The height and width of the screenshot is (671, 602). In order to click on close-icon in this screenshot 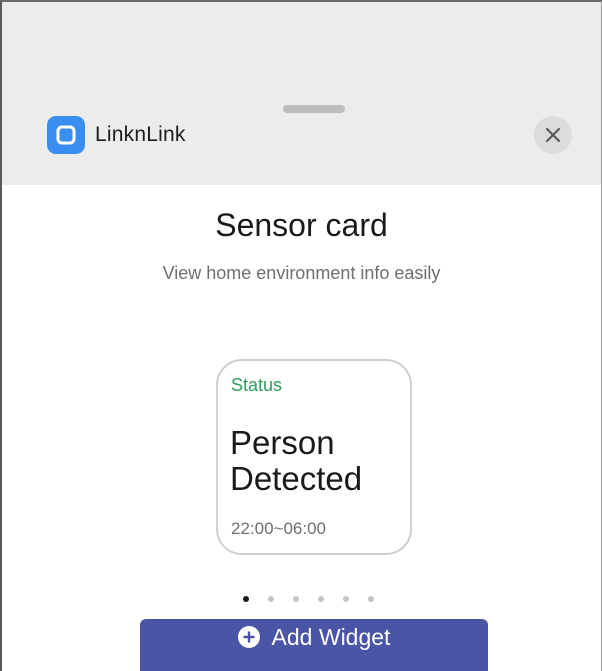, I will do `click(553, 135)`.